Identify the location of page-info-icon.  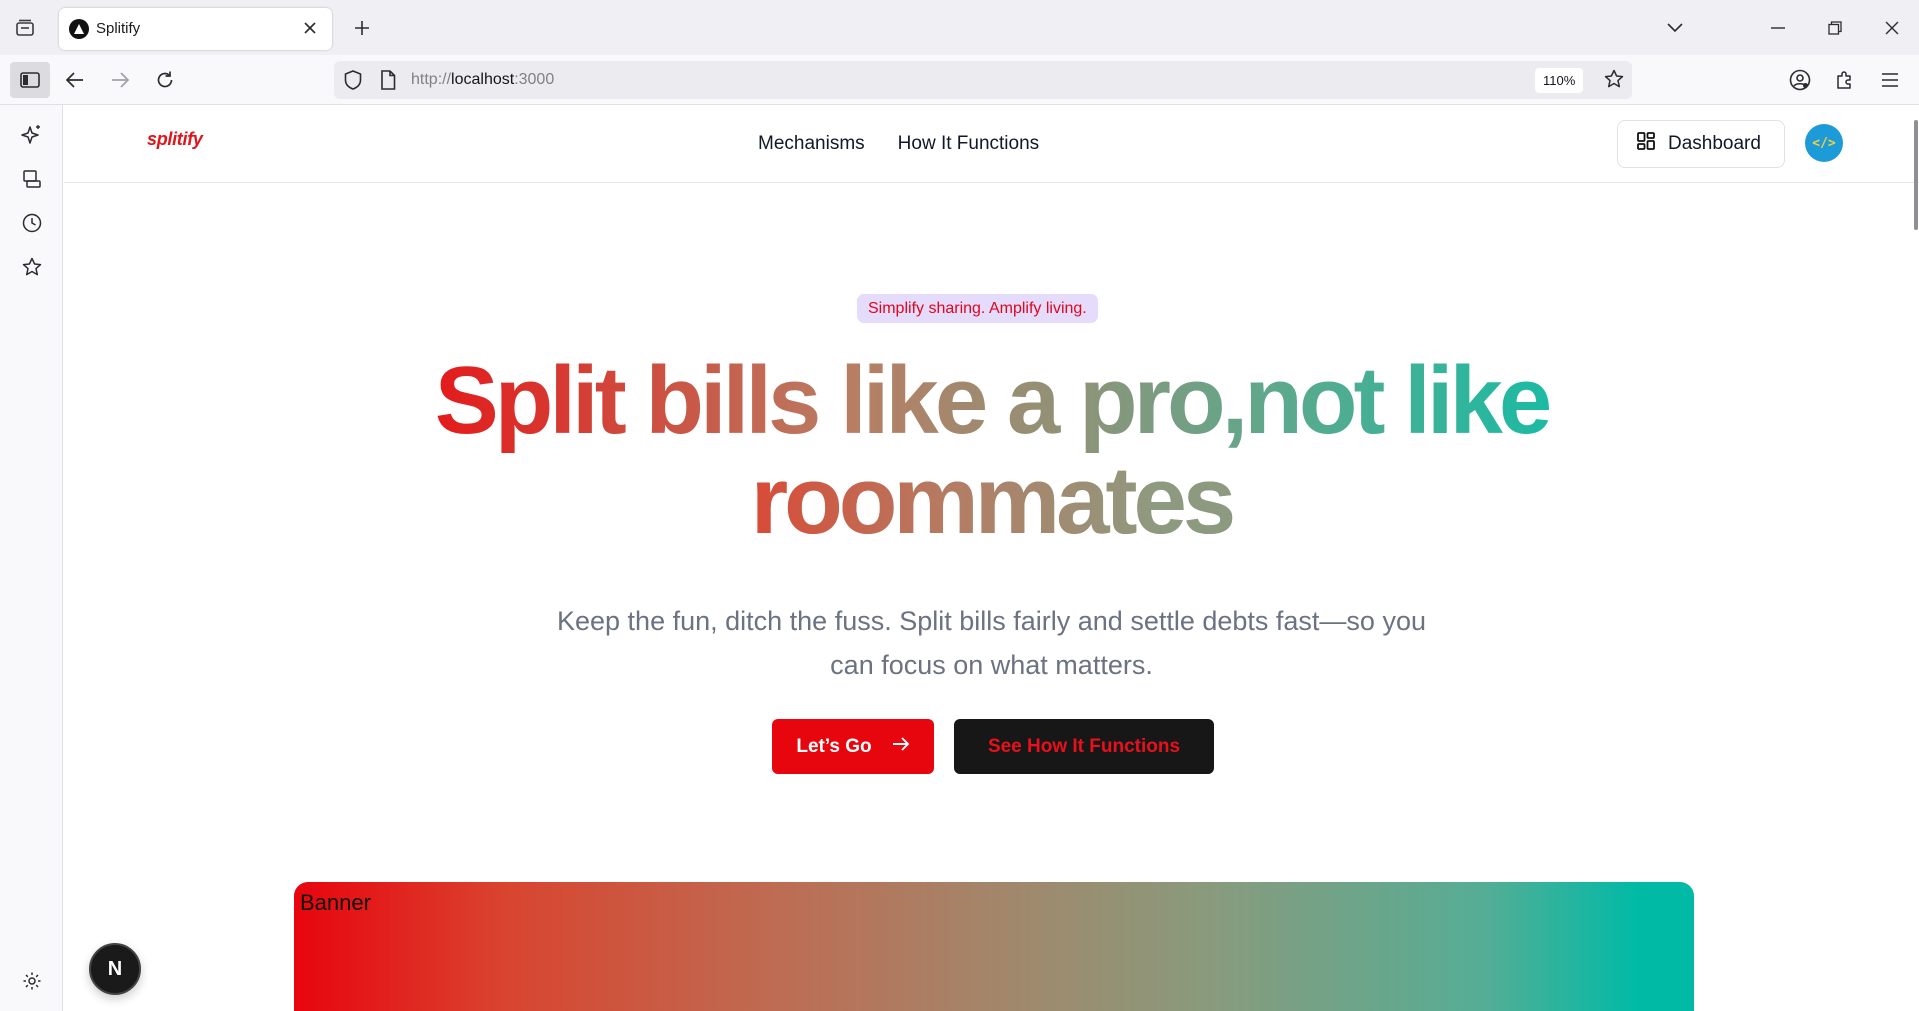
(388, 82).